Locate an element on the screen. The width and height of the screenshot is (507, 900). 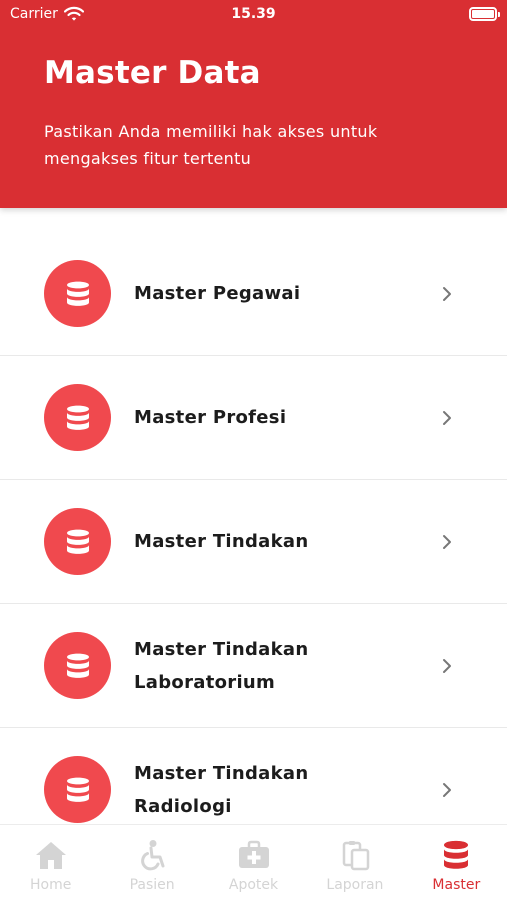
tab-laporan: Laporan is located at coordinates (354, 862).